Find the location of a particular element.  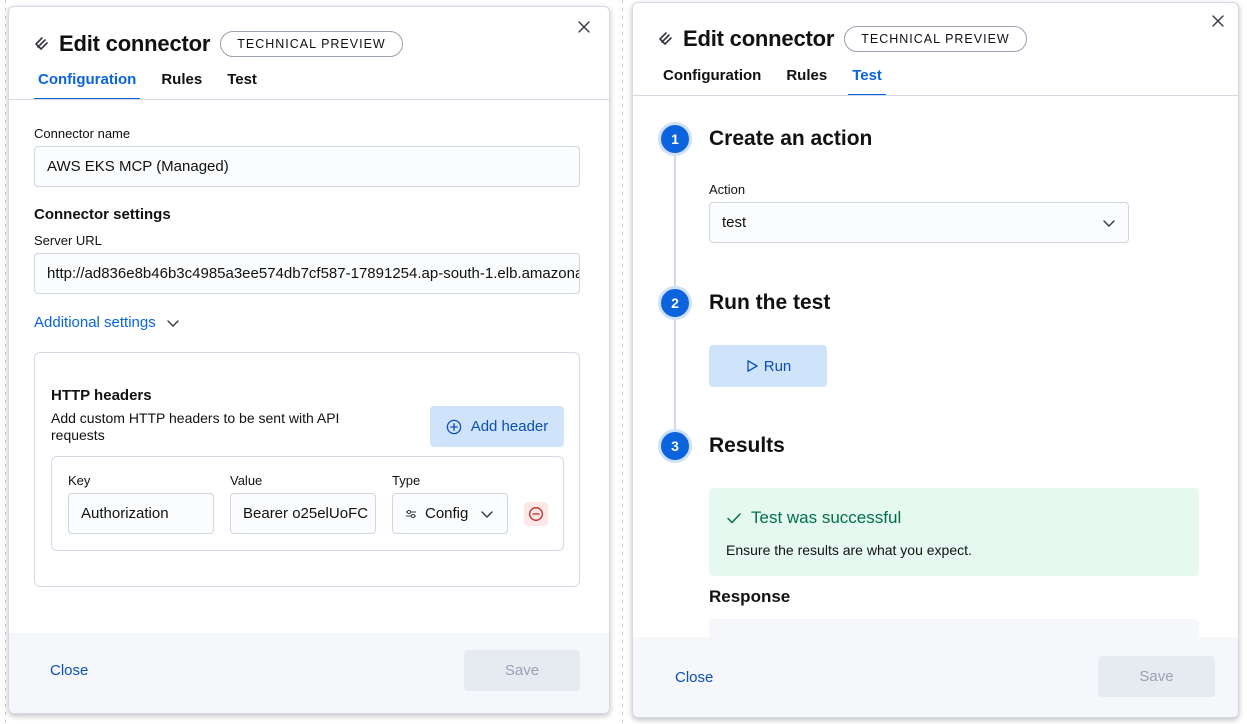

header-value-input: Bearer o25elUoFC is located at coordinates (303, 513).